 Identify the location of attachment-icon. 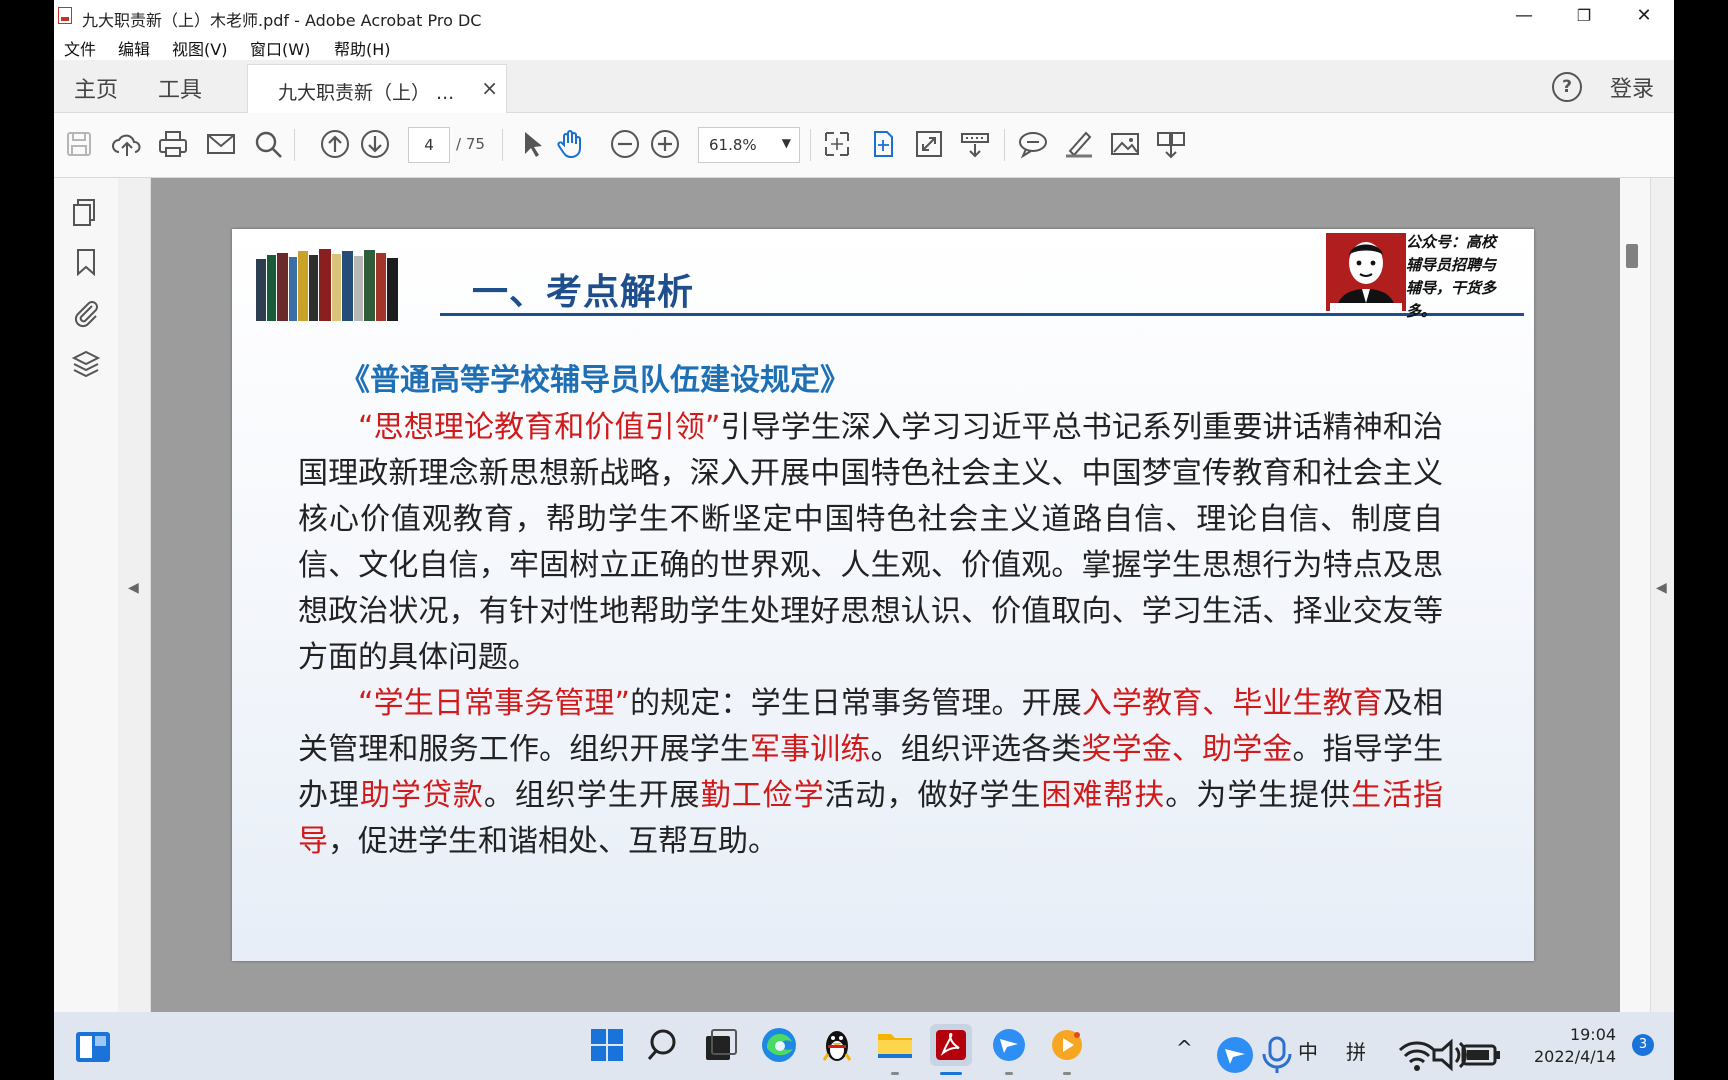
(86, 312).